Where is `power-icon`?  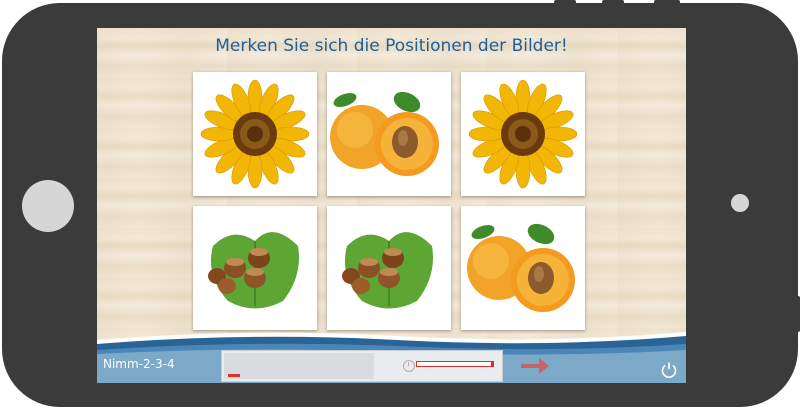 power-icon is located at coordinates (669, 370).